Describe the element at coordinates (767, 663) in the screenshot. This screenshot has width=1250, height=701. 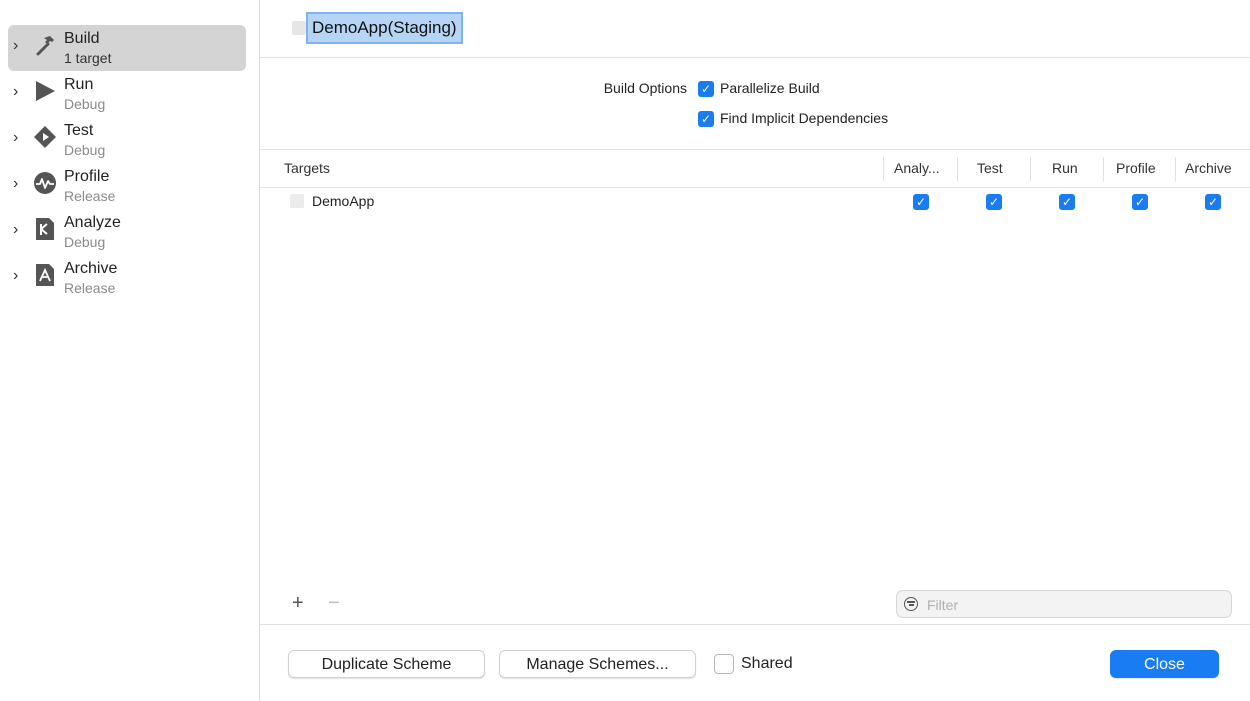
I see `shared-label: Shared` at that location.